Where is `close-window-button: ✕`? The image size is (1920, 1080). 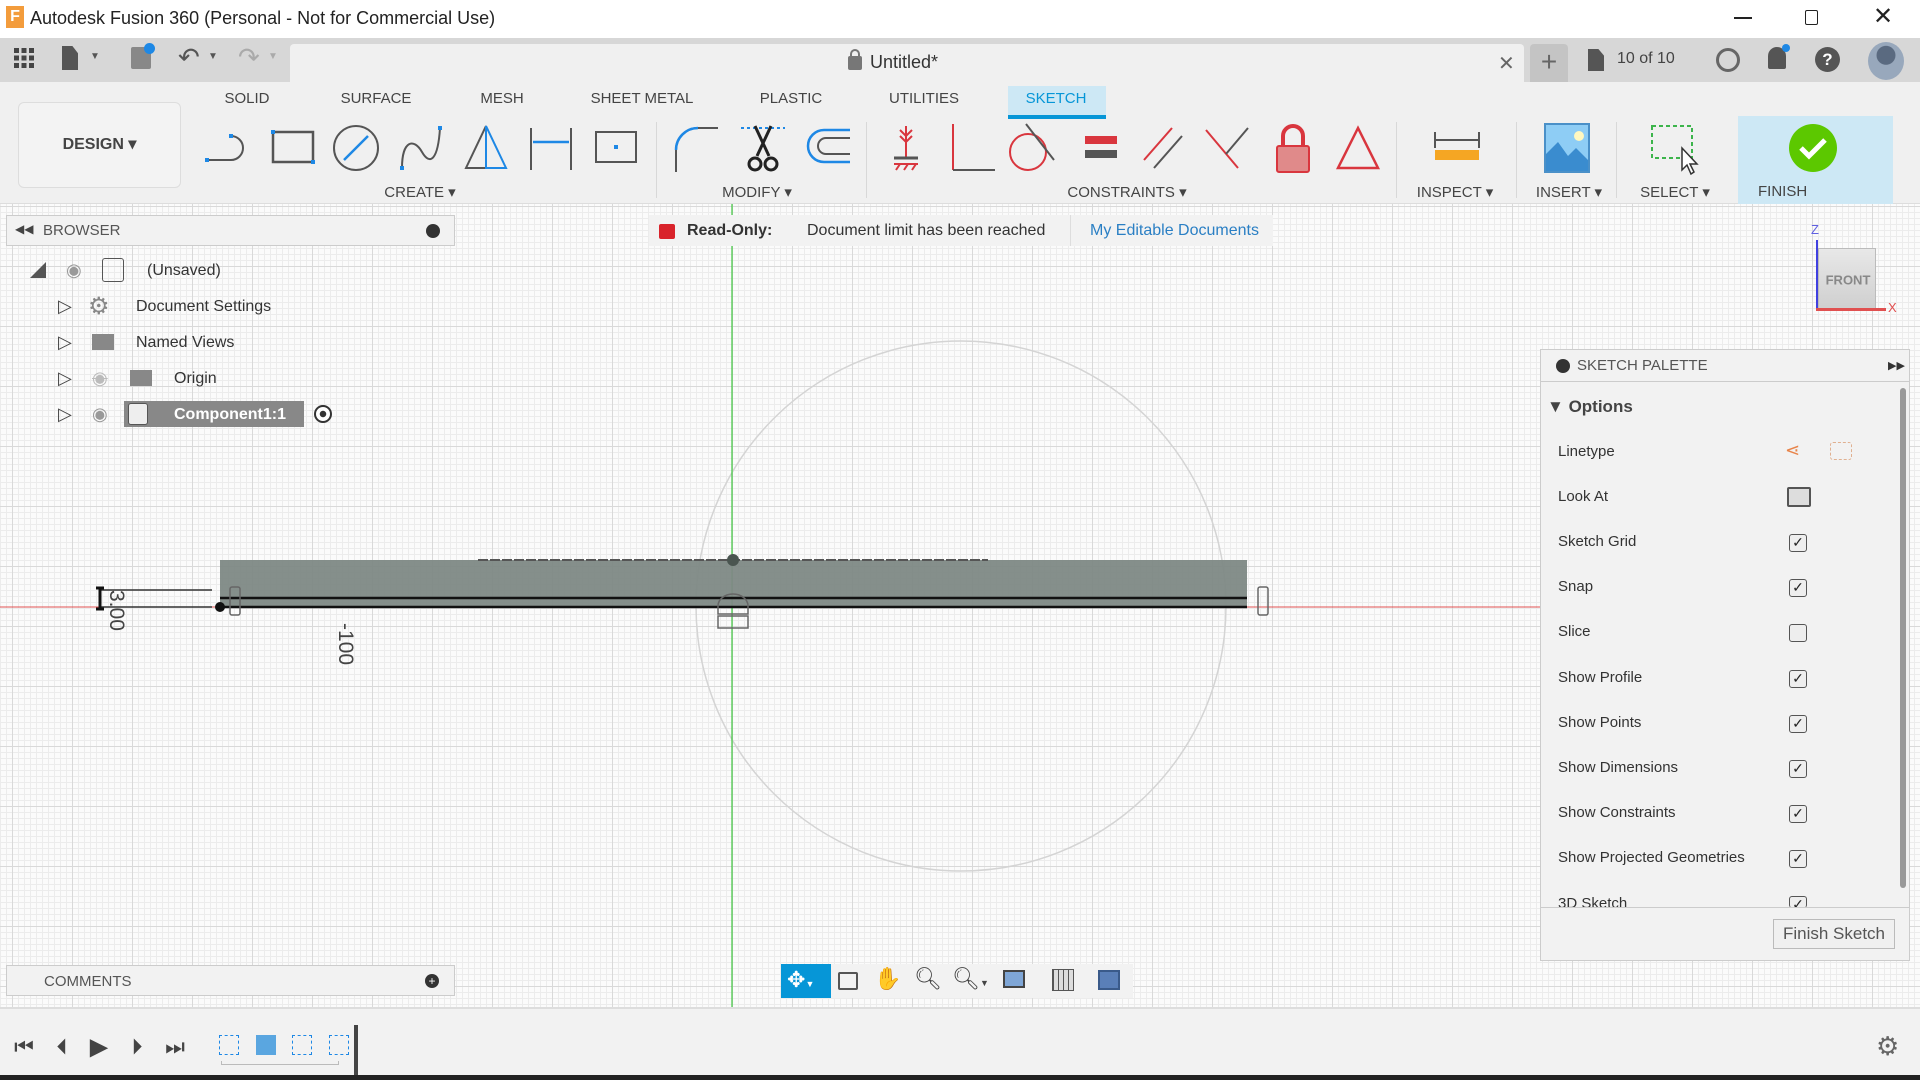
close-window-button: ✕ is located at coordinates (1883, 16).